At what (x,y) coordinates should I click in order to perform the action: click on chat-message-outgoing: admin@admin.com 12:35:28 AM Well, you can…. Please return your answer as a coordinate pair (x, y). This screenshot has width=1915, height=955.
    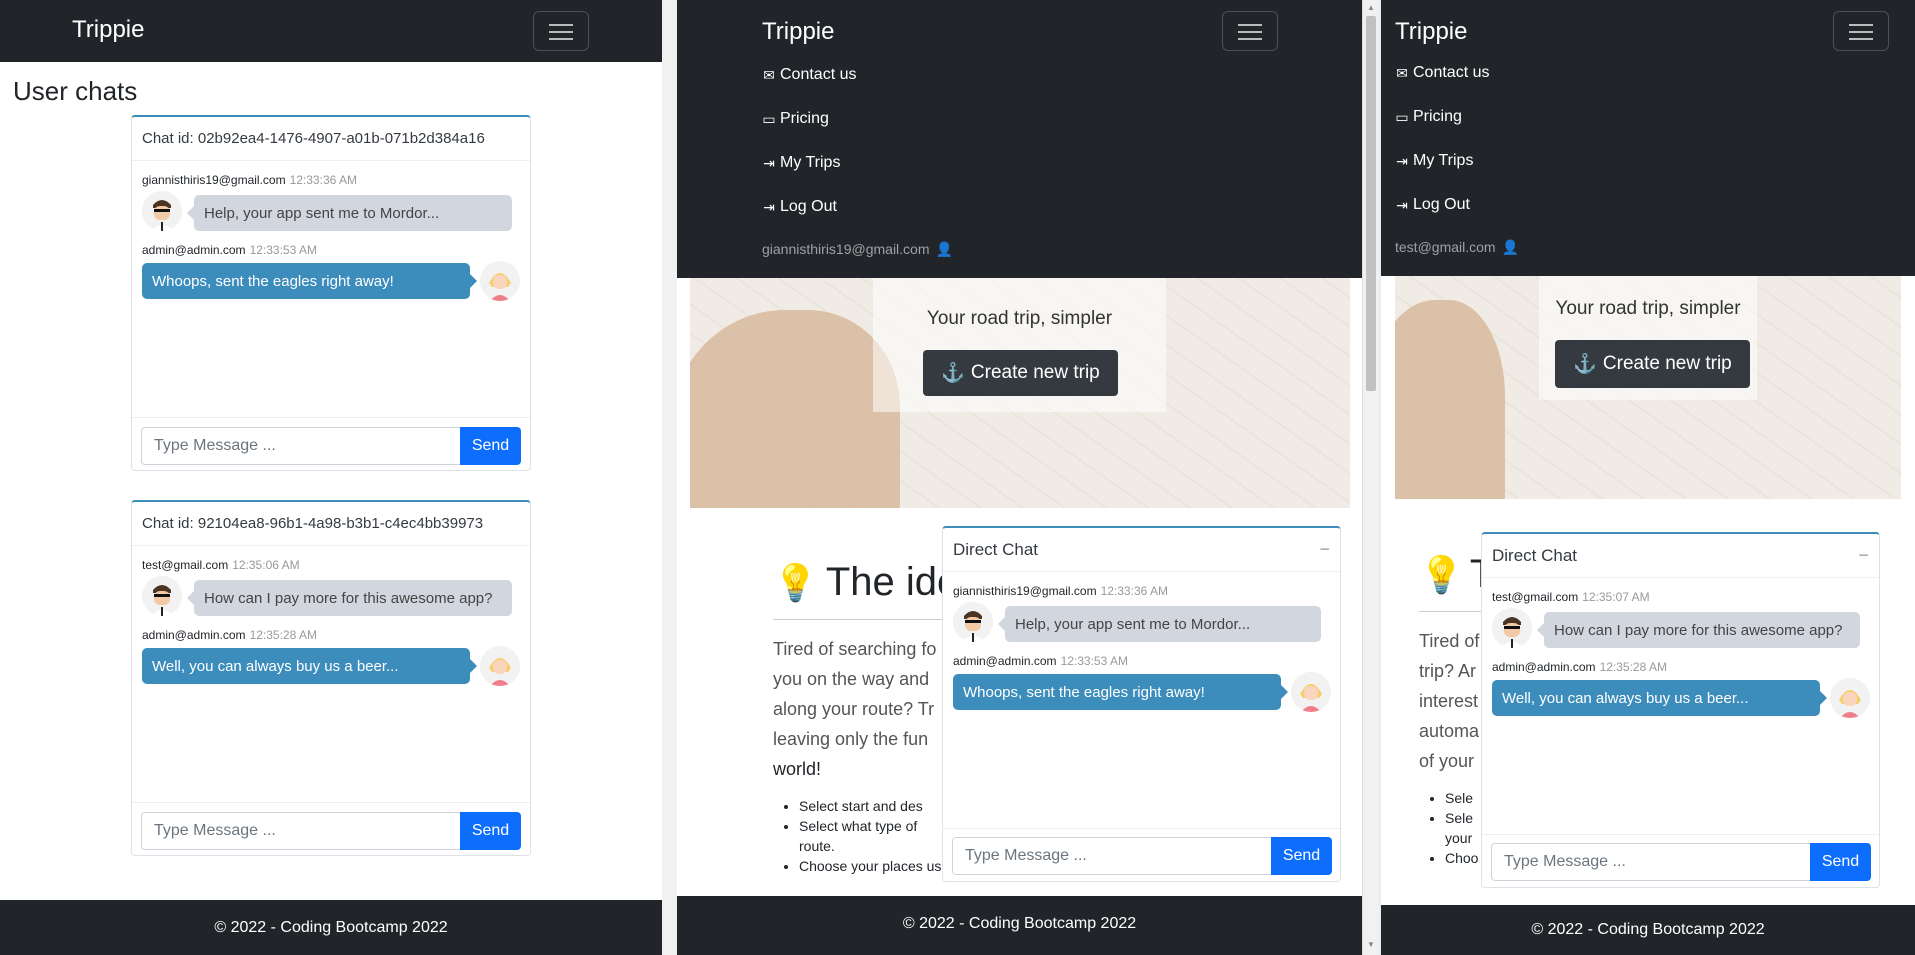
    Looking at the image, I should click on (331, 658).